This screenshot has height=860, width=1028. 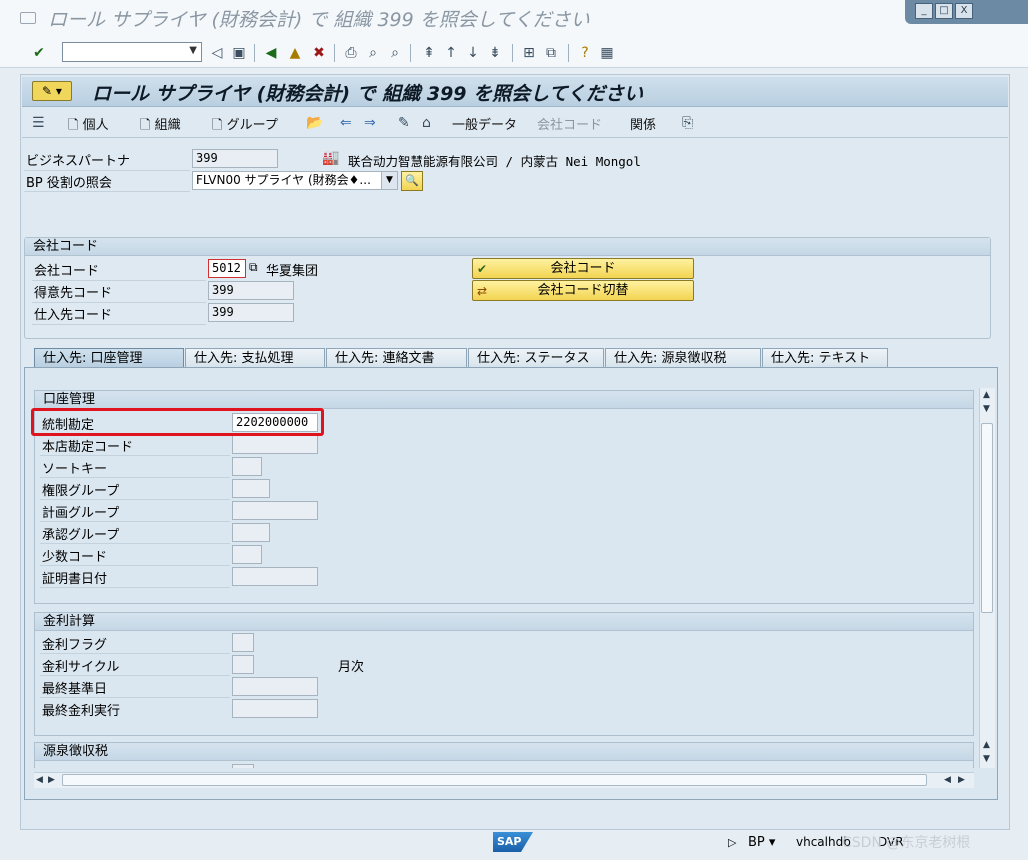 I want to click on minority-code-field, so click(x=247, y=554).